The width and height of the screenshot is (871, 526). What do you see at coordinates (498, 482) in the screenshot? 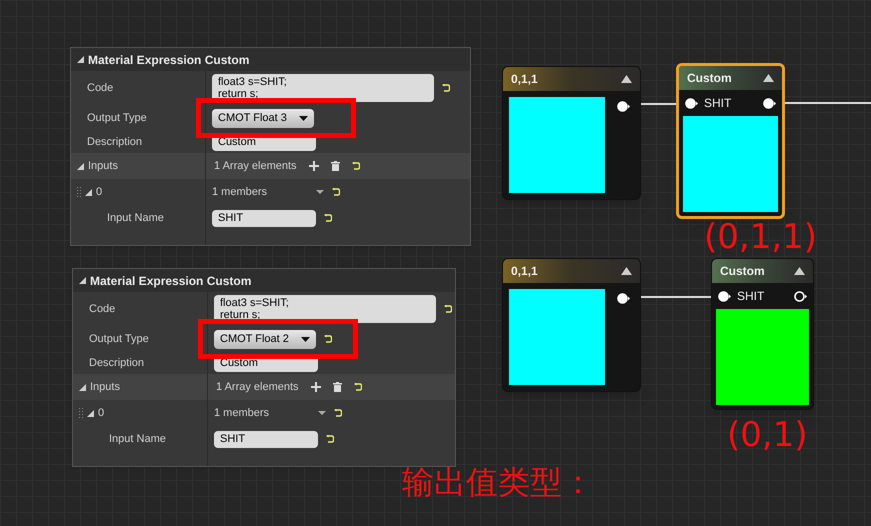
I see `annotation-text: 输出值类型：` at bounding box center [498, 482].